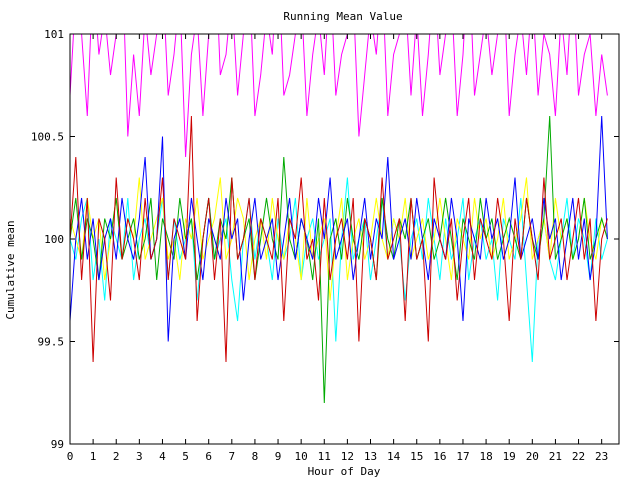  I want to click on y-axis-label: Cumulative mean, so click(10, 269).